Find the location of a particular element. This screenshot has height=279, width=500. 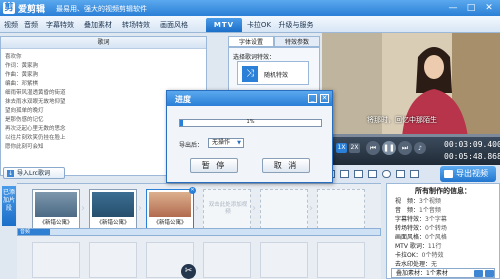

dialog-titlebar: 进度 _ ✕ is located at coordinates (249, 98).